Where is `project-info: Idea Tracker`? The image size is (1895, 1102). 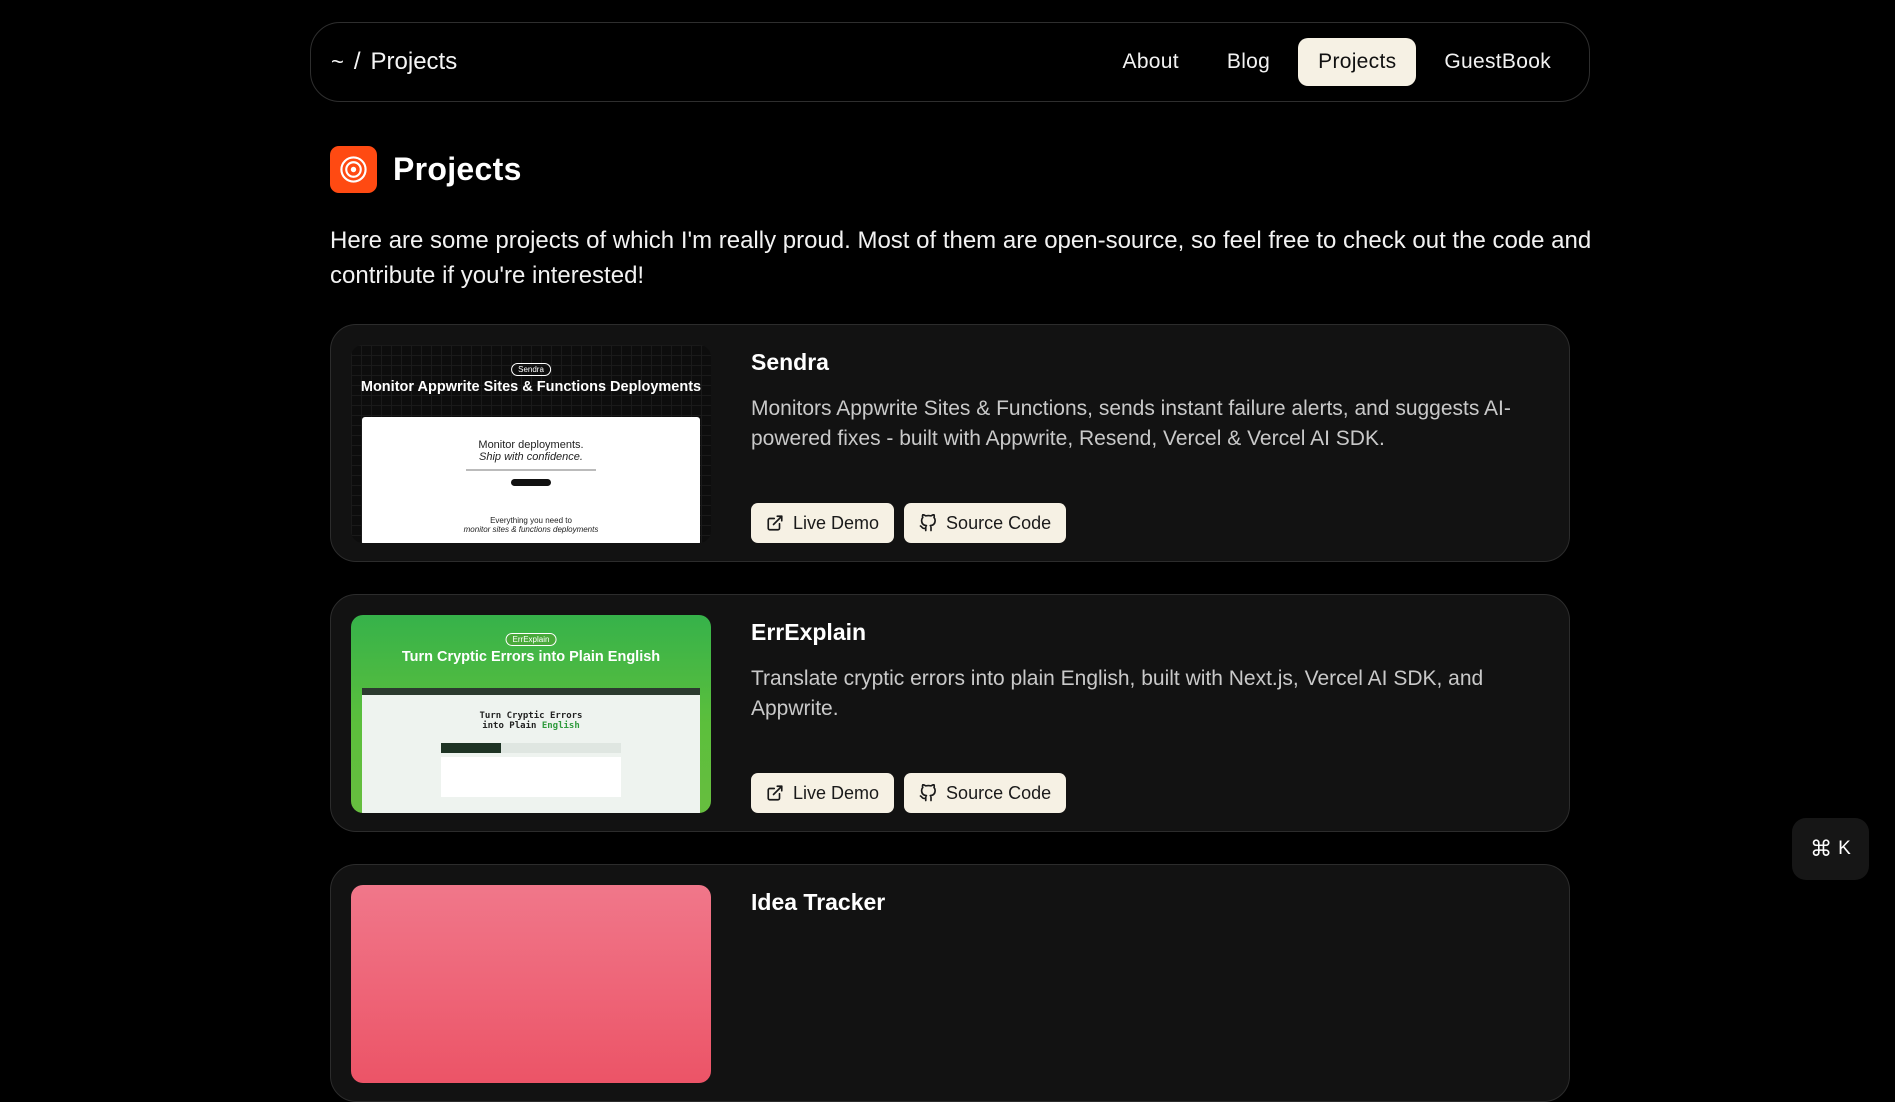 project-info: Idea Tracker is located at coordinates (1146, 902).